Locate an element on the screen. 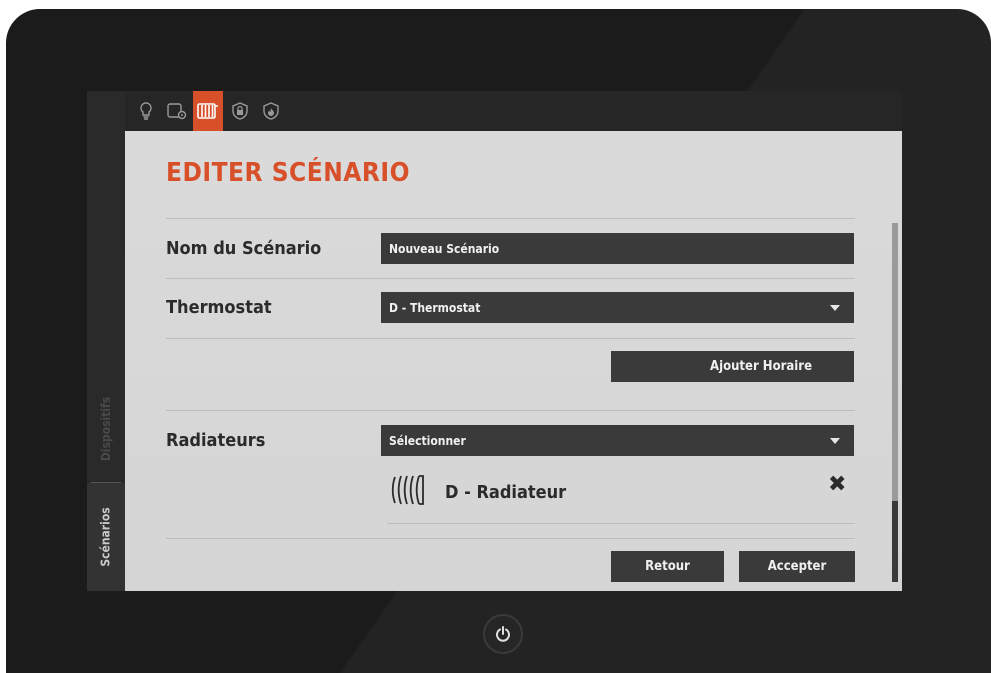 Image resolution: width=991 pixels, height=673 pixels. tab-scenarios: Scénarios is located at coordinates (106, 537).